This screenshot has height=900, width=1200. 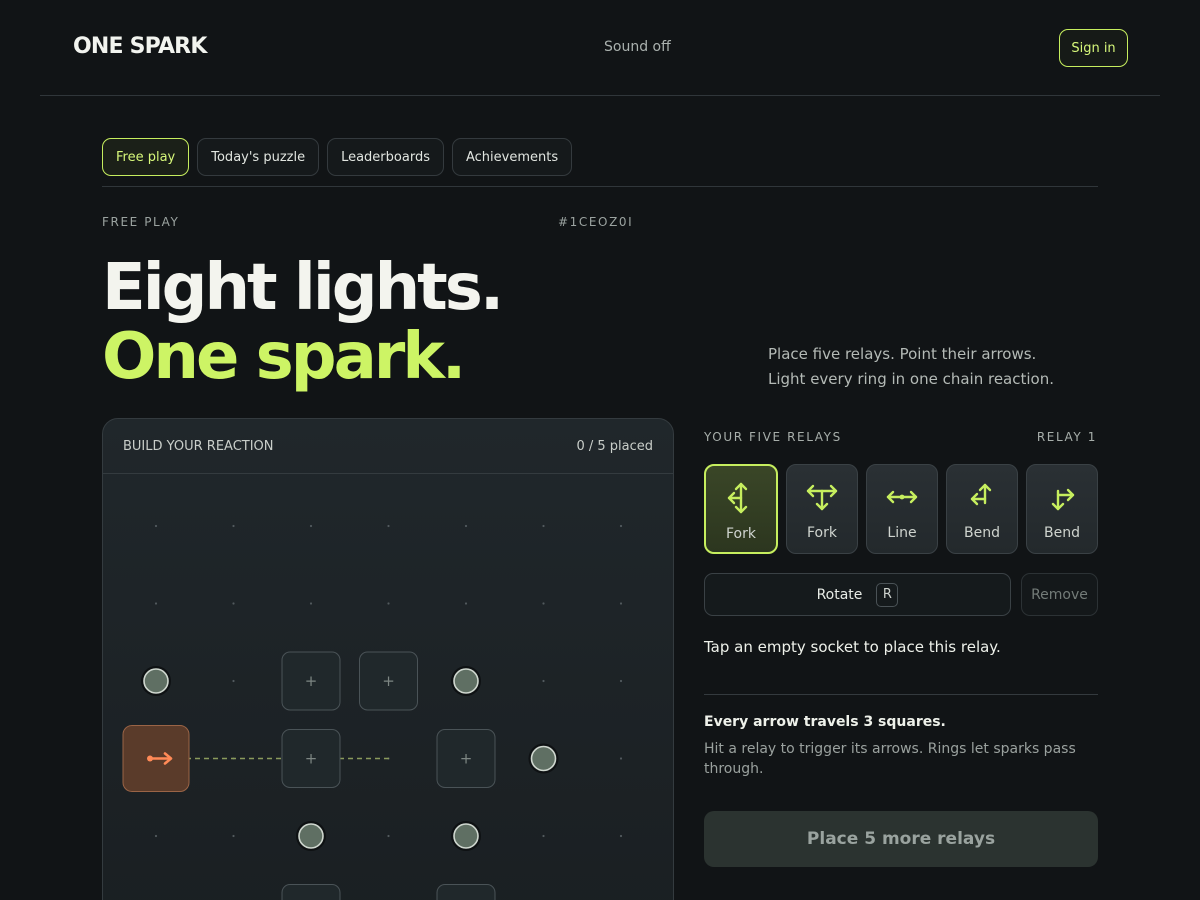 What do you see at coordinates (825, 722) in the screenshot?
I see `rule-title: Every arrow travels 3 squares.` at bounding box center [825, 722].